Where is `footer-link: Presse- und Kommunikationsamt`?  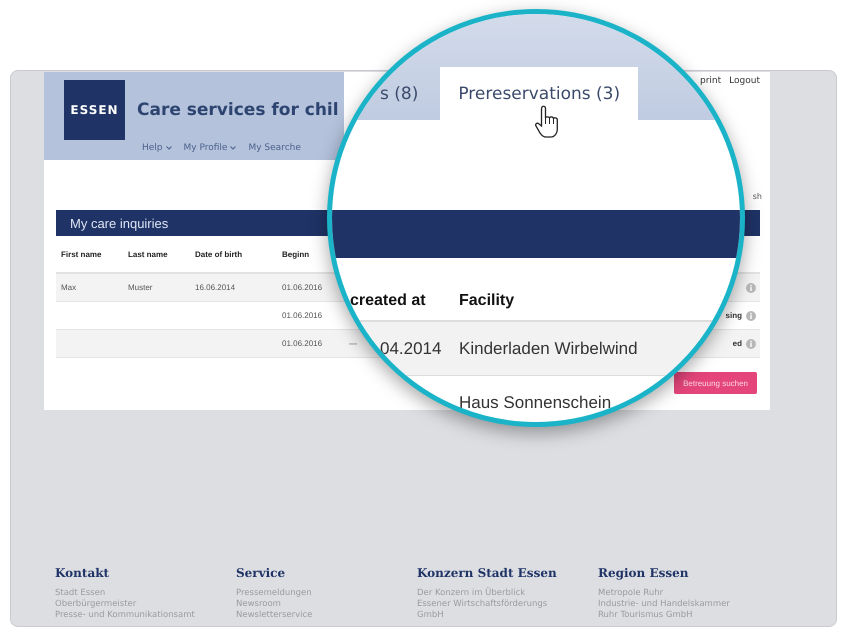
footer-link: Presse- und Kommunikationsamt is located at coordinates (145, 615).